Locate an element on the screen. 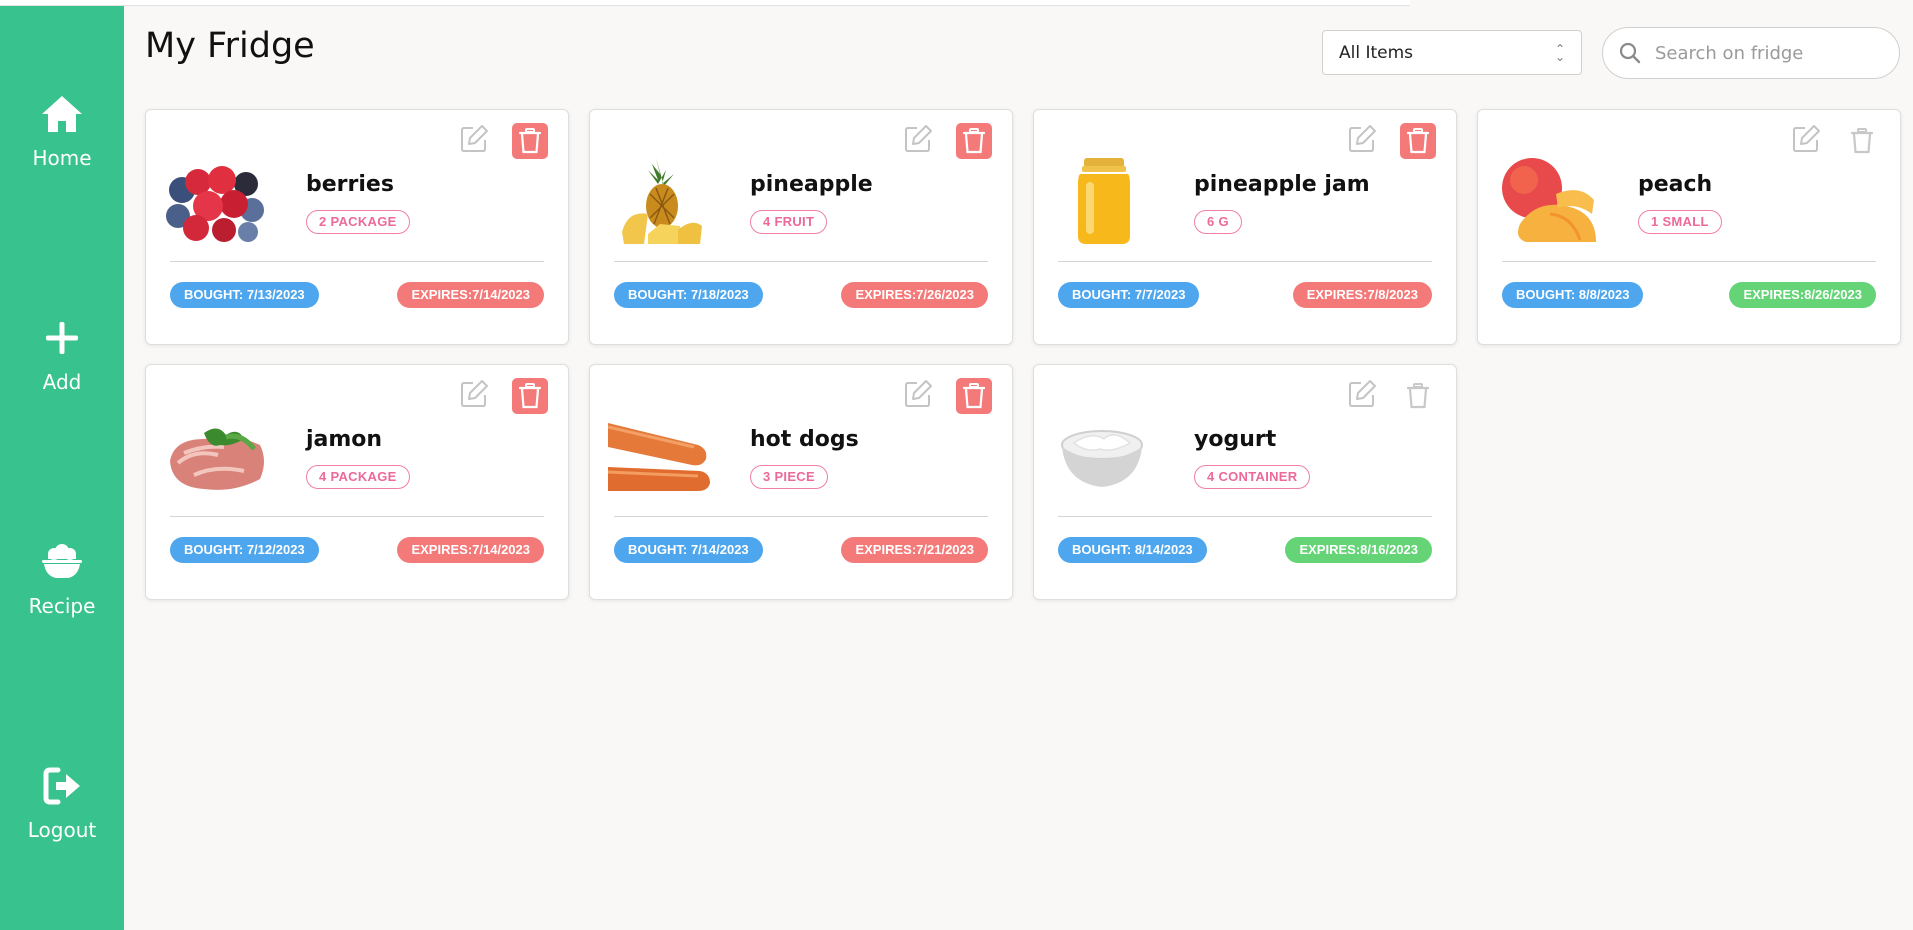 The image size is (1913, 930). berries-image is located at coordinates (215, 204).